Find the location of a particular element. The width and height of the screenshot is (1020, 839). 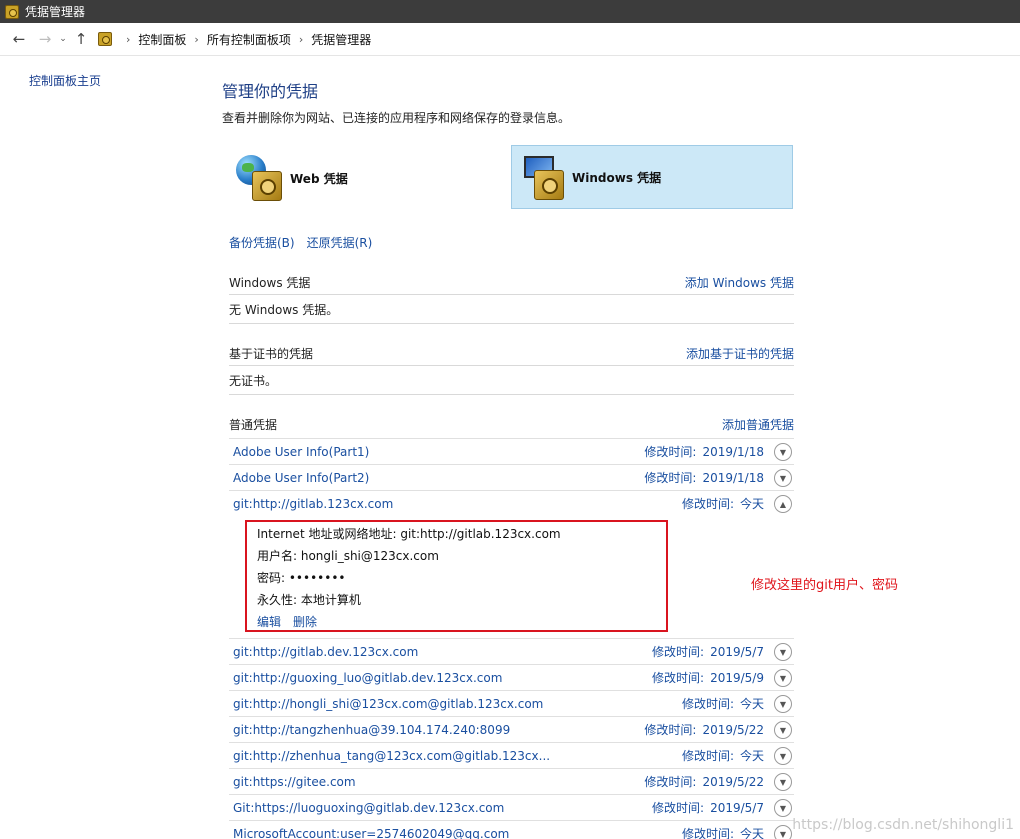

windows-credentials-tab: Windows 凭据 is located at coordinates (652, 177).